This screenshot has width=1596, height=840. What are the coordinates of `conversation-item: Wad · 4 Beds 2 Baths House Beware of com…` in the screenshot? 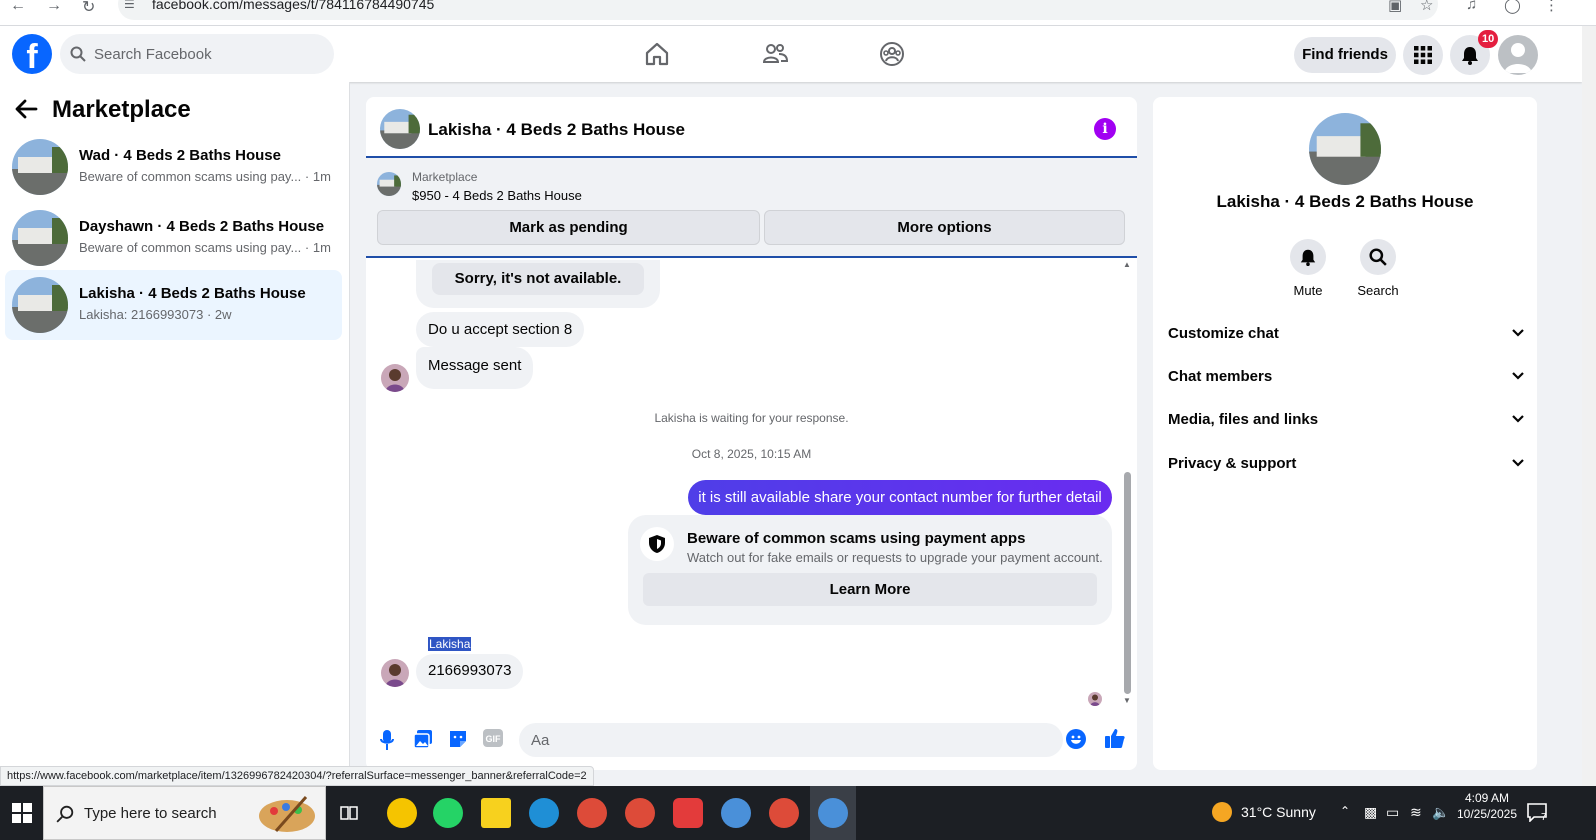 It's located at (173, 167).